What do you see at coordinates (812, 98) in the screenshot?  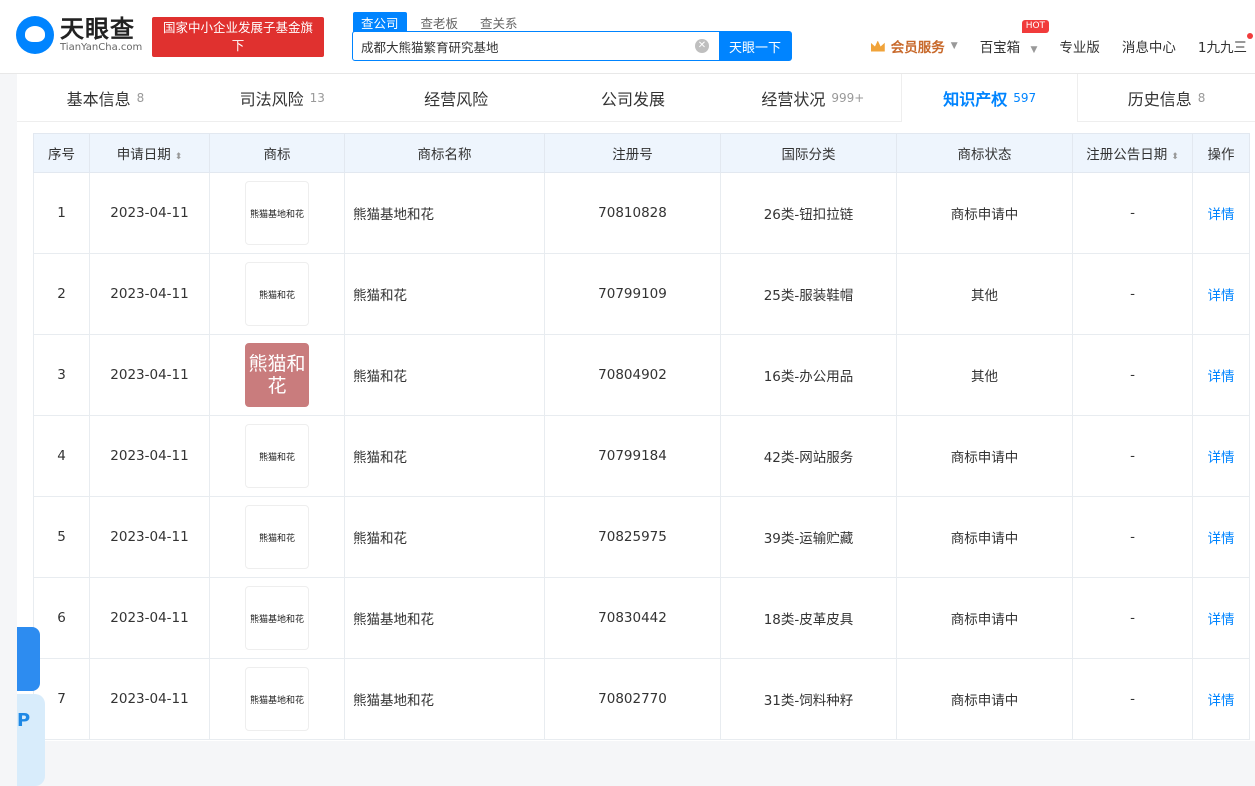 I see `tab-business-status: 经营状况 999+` at bounding box center [812, 98].